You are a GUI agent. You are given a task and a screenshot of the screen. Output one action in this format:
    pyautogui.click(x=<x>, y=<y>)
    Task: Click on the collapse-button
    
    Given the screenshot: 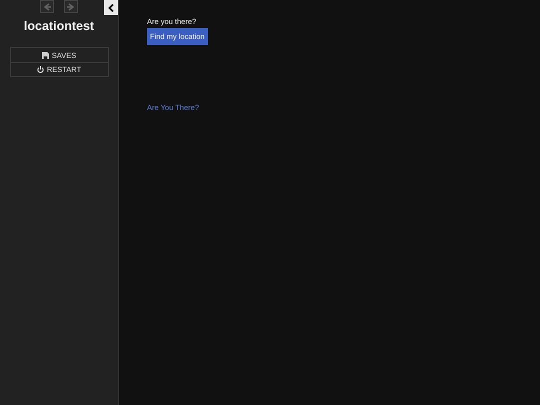 What is the action you would take?
    pyautogui.click(x=111, y=7)
    